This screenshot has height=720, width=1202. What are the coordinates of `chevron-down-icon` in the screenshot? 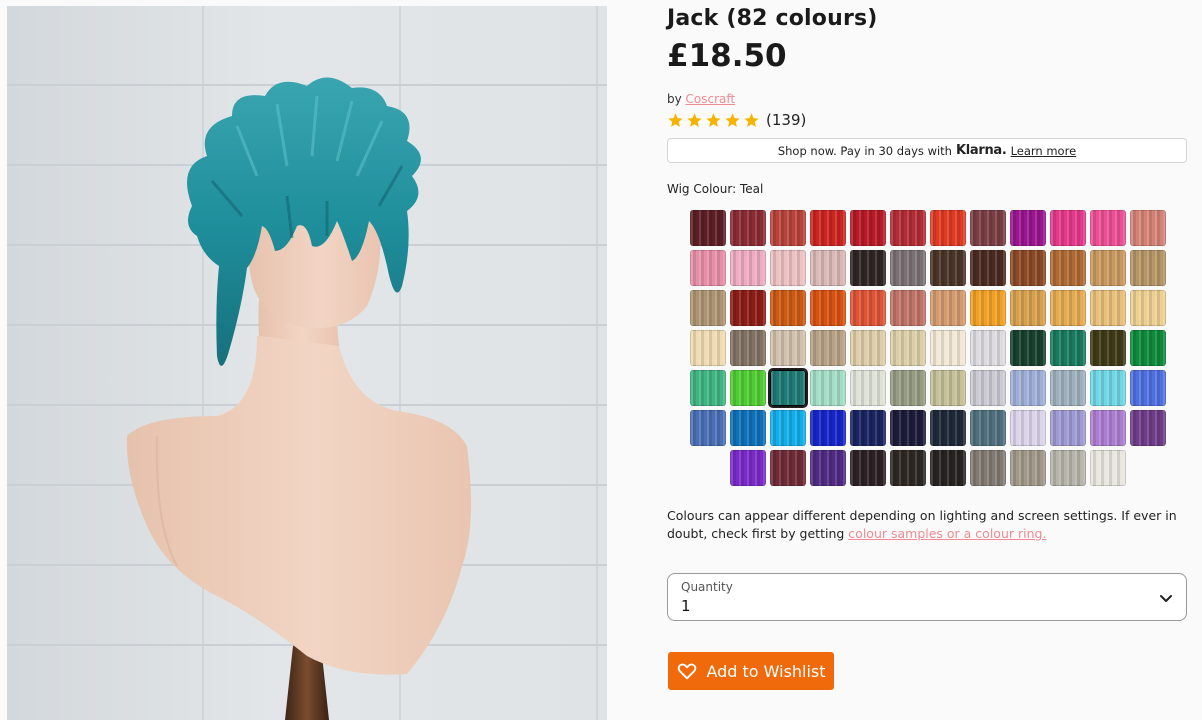 It's located at (1166, 598).